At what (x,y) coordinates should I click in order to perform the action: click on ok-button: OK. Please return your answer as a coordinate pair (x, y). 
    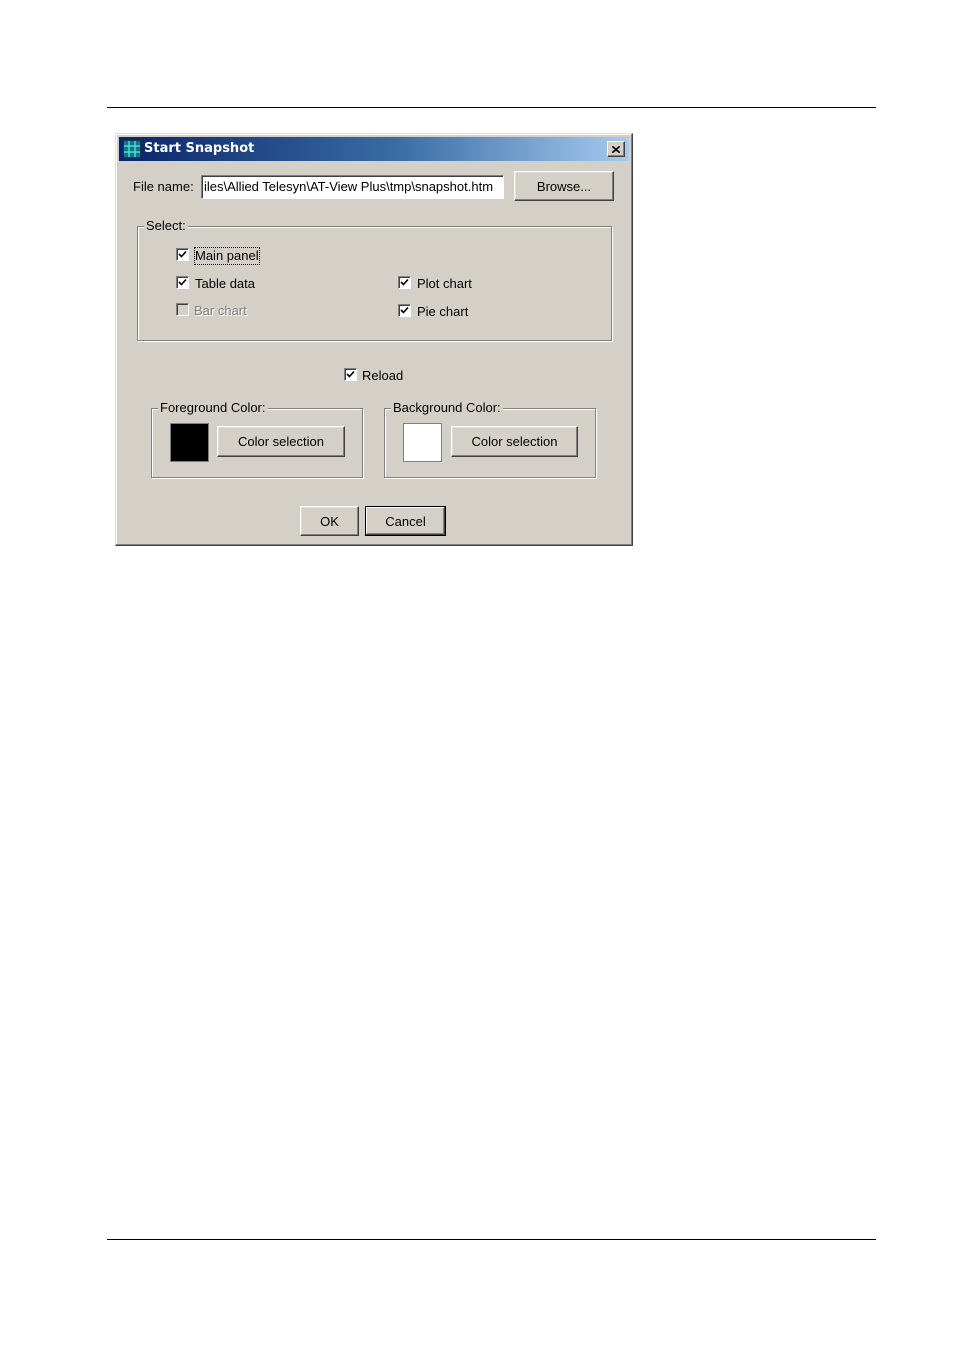
    Looking at the image, I should click on (329, 521).